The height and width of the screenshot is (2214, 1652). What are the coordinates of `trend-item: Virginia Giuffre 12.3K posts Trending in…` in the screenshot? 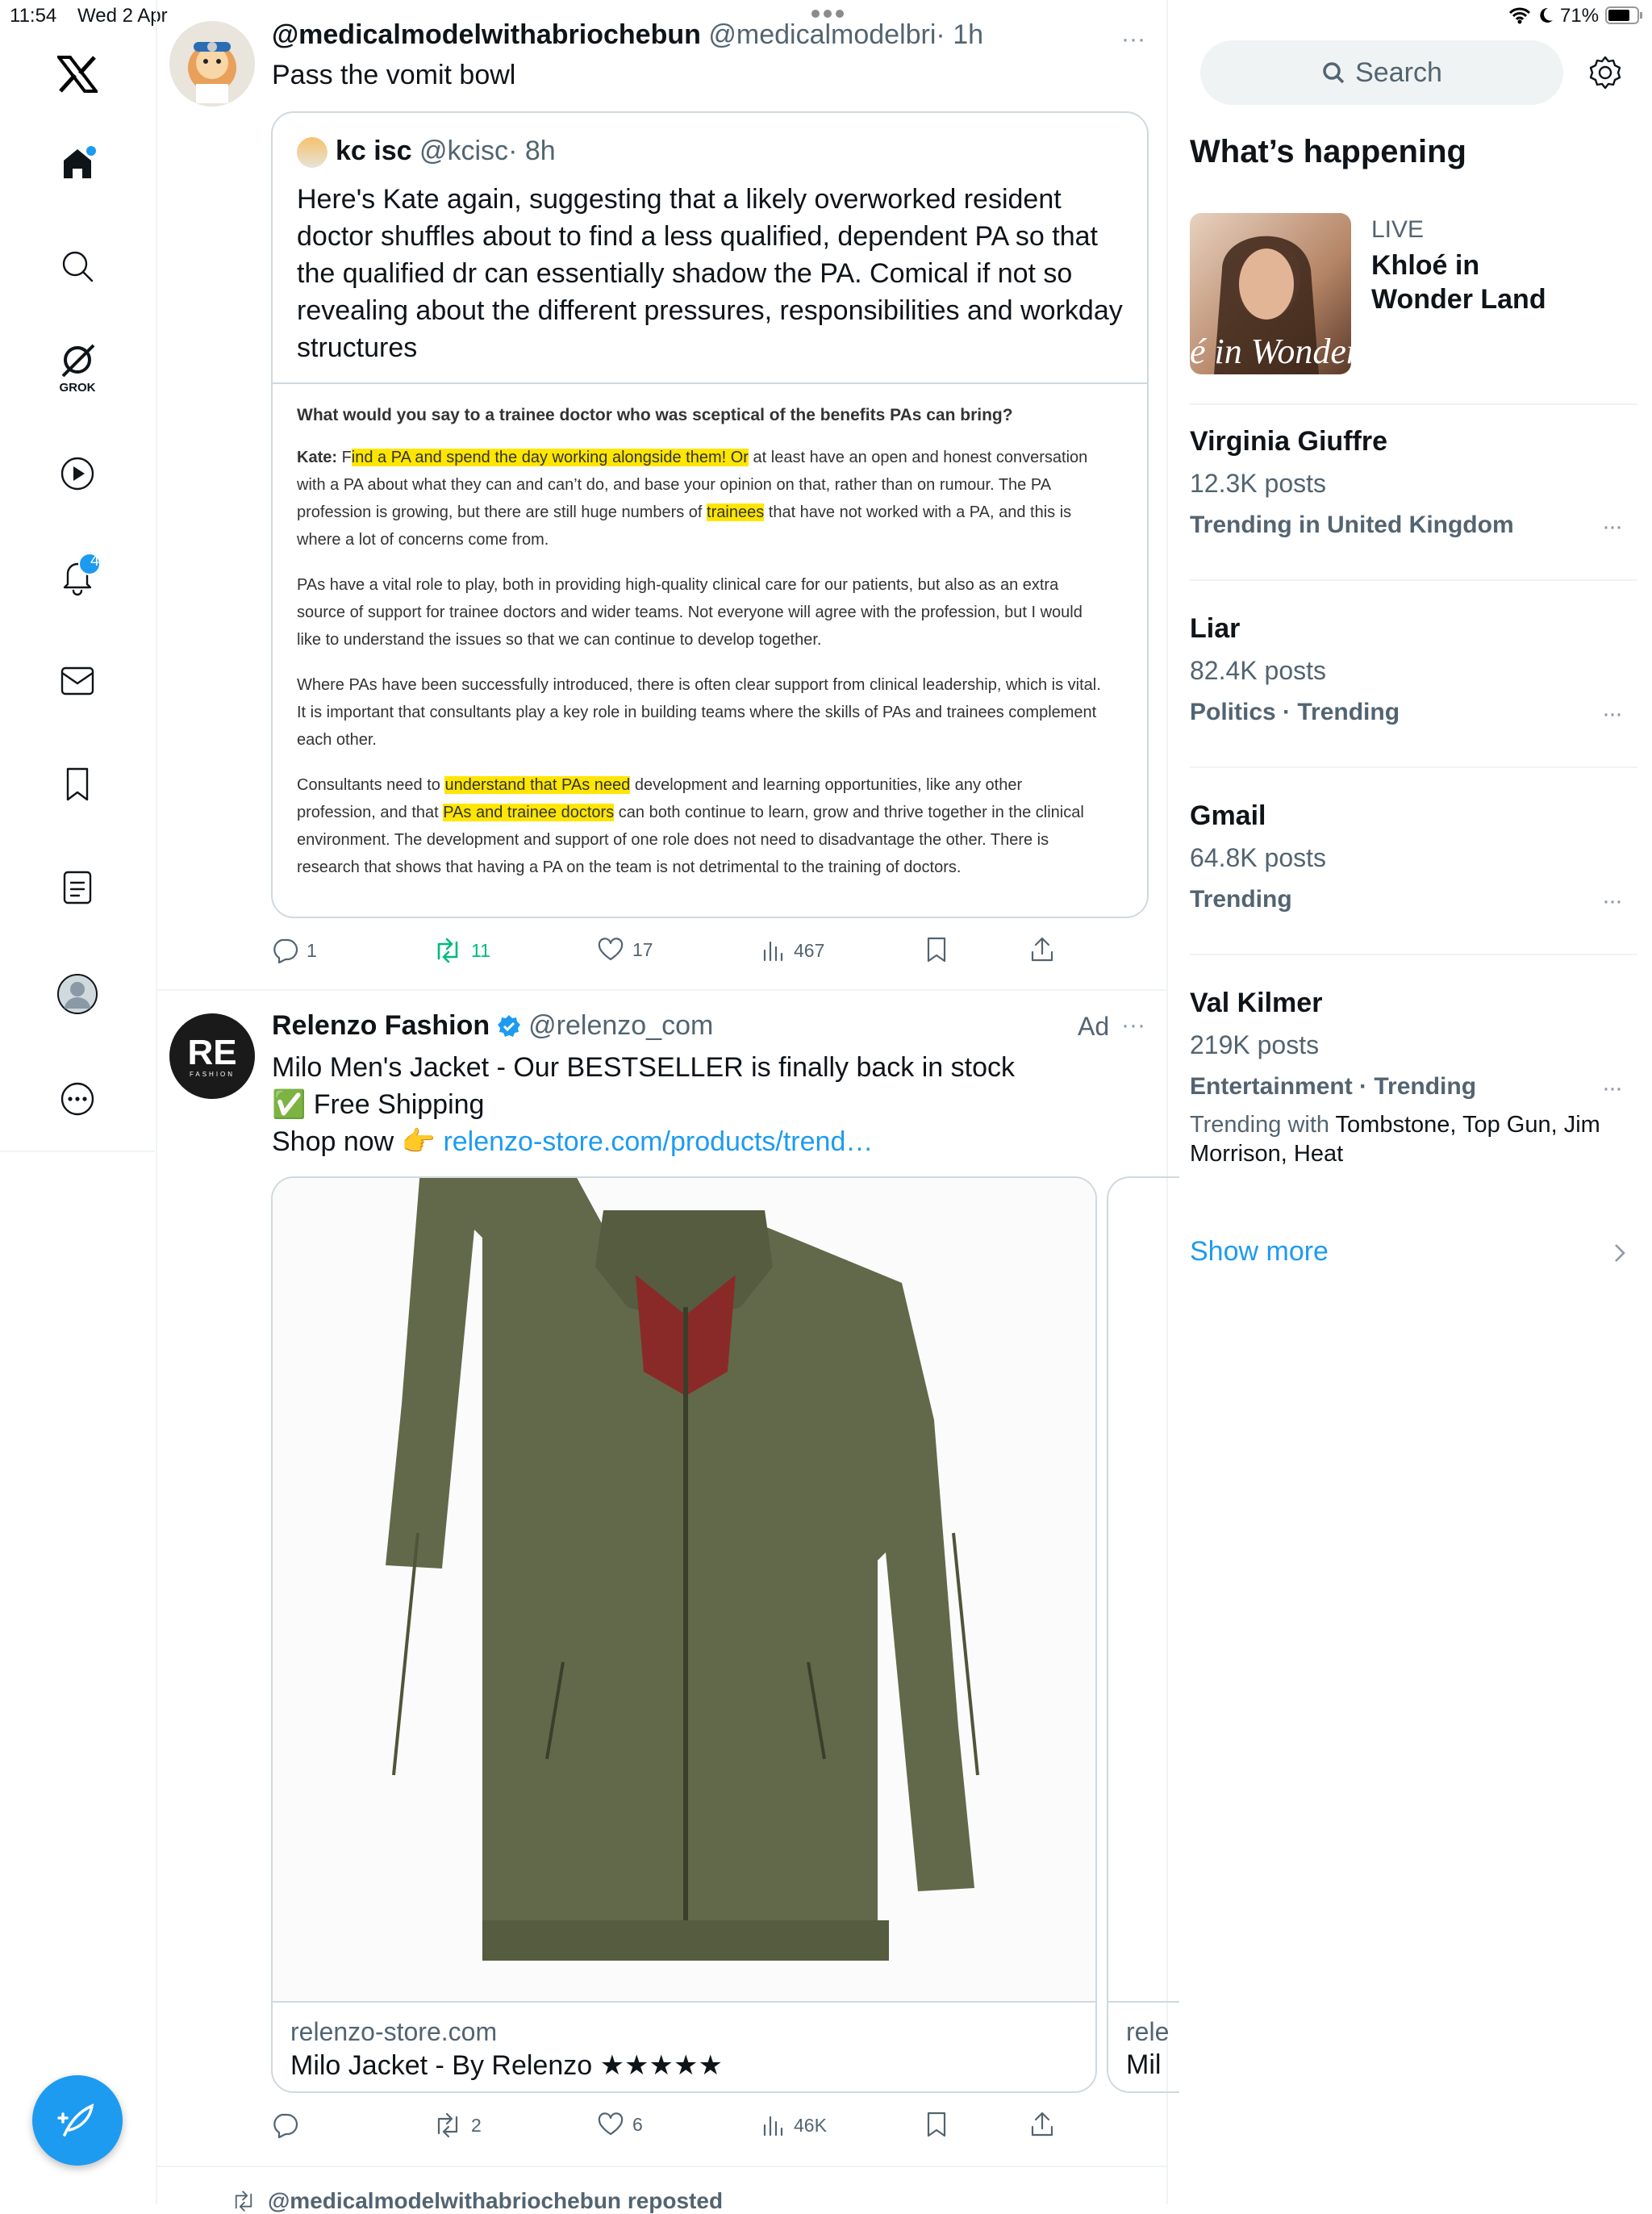 It's located at (1413, 483).